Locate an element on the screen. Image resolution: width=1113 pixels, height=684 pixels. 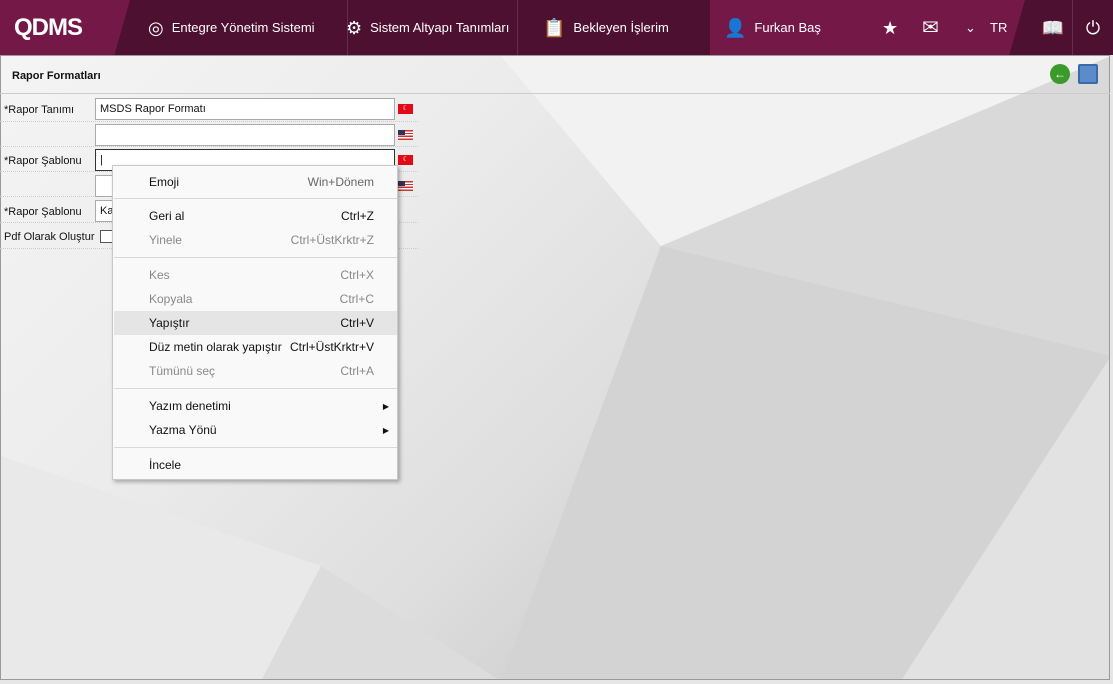
divider is located at coordinates (555, 93).